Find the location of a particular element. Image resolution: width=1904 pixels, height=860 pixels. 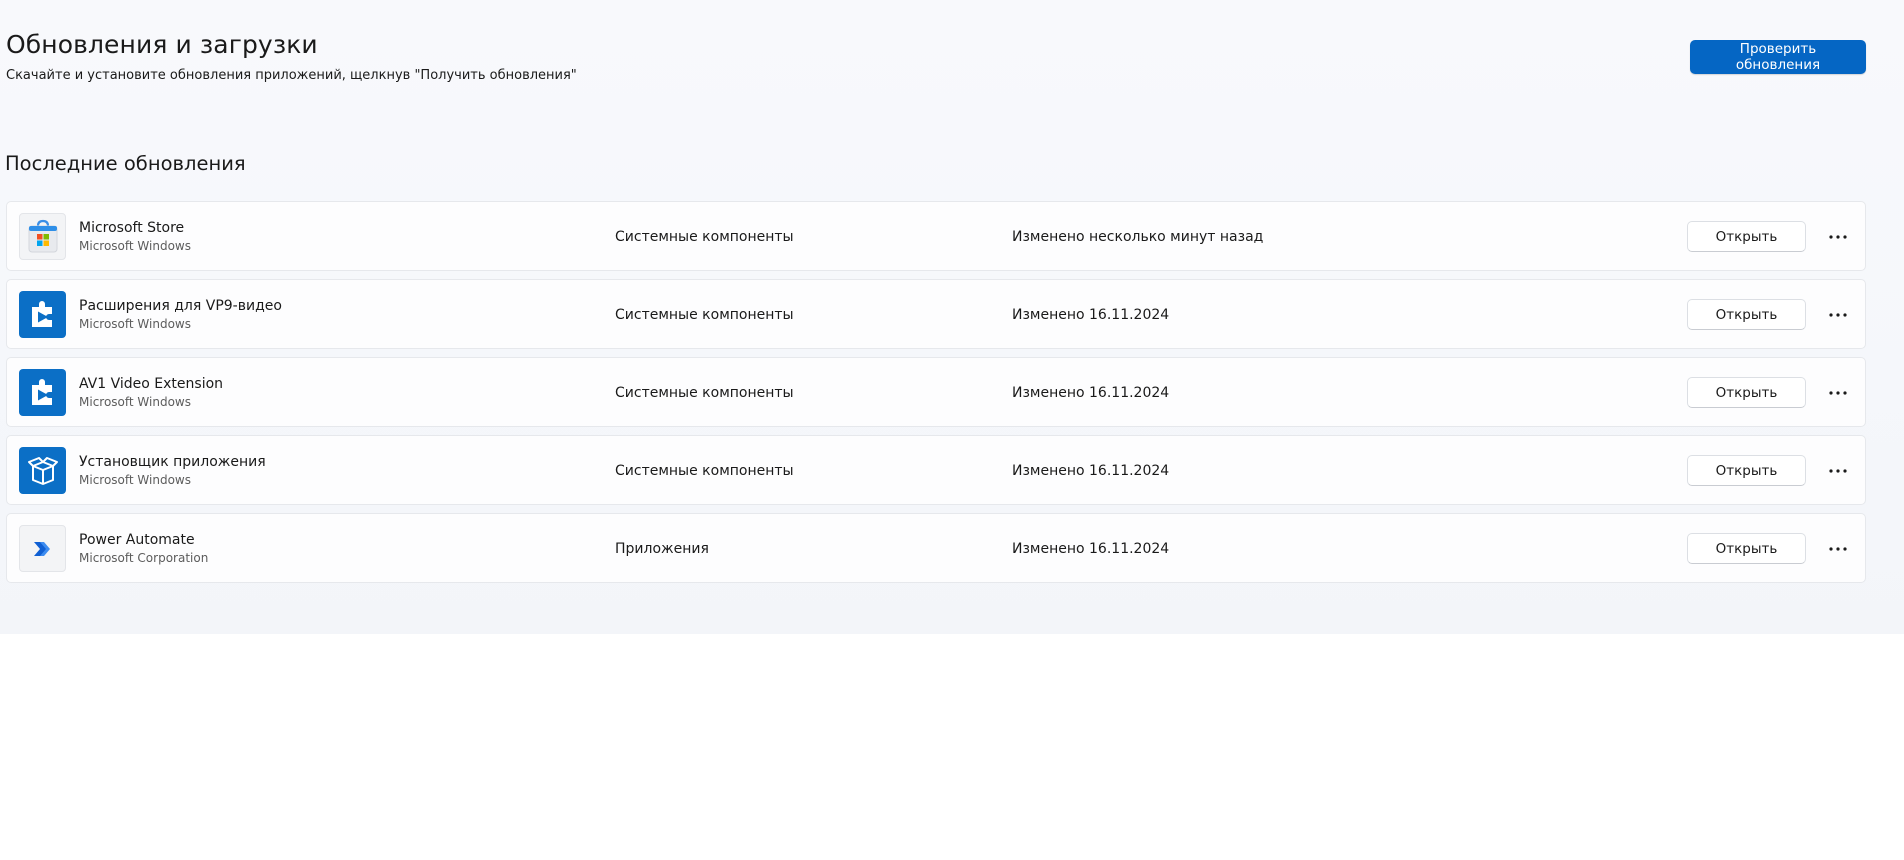

app-name: Microsoft Store is located at coordinates (132, 228).